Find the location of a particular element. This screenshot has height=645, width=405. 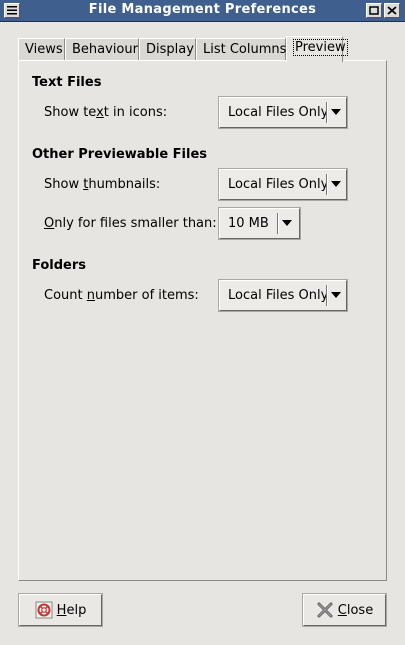

tab-label: Display is located at coordinates (170, 49).